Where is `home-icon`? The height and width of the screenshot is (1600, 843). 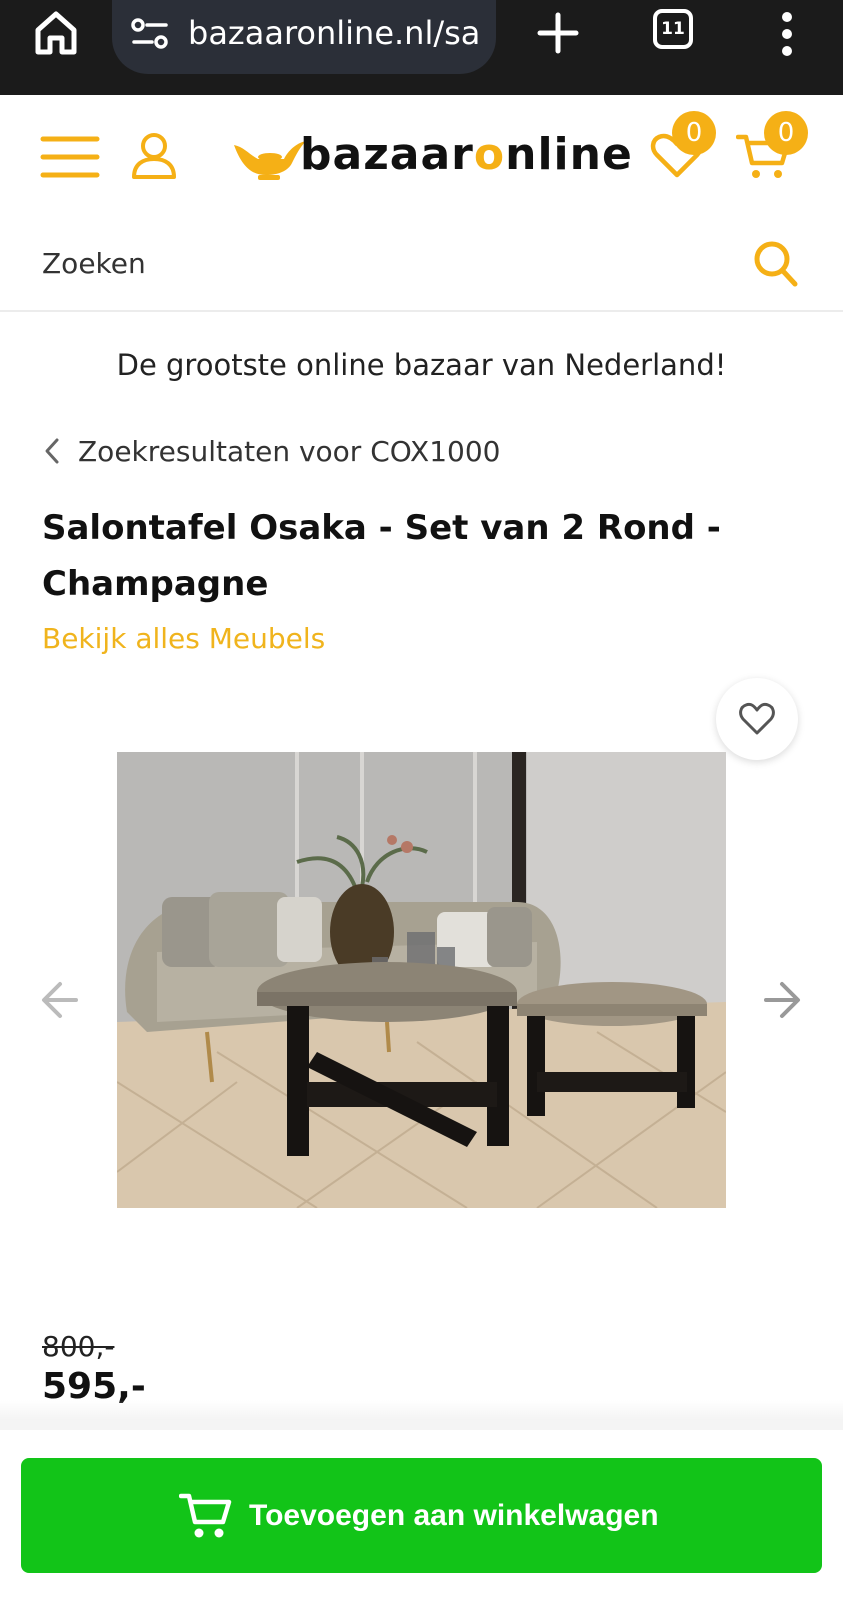 home-icon is located at coordinates (56, 32).